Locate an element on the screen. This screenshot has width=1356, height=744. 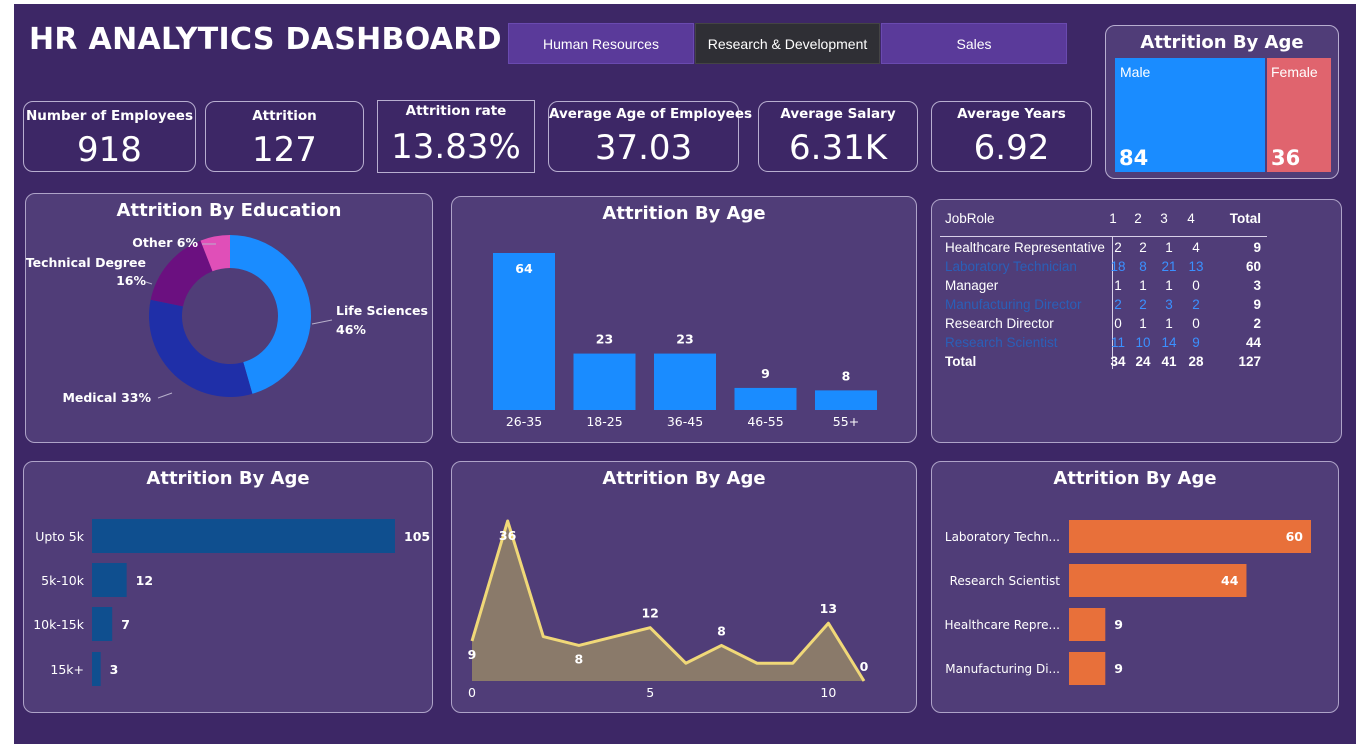
jobrole-cell: Research Scientist is located at coordinates (1001, 342).